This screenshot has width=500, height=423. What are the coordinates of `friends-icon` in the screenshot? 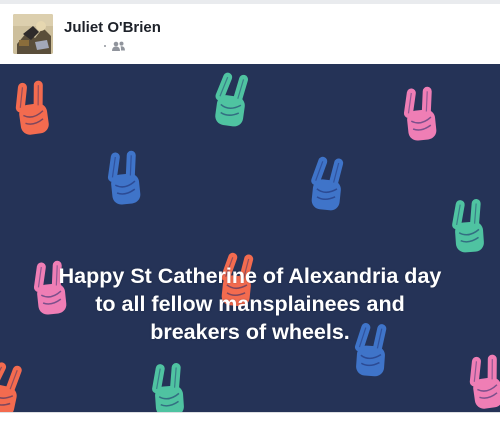 It's located at (118, 46).